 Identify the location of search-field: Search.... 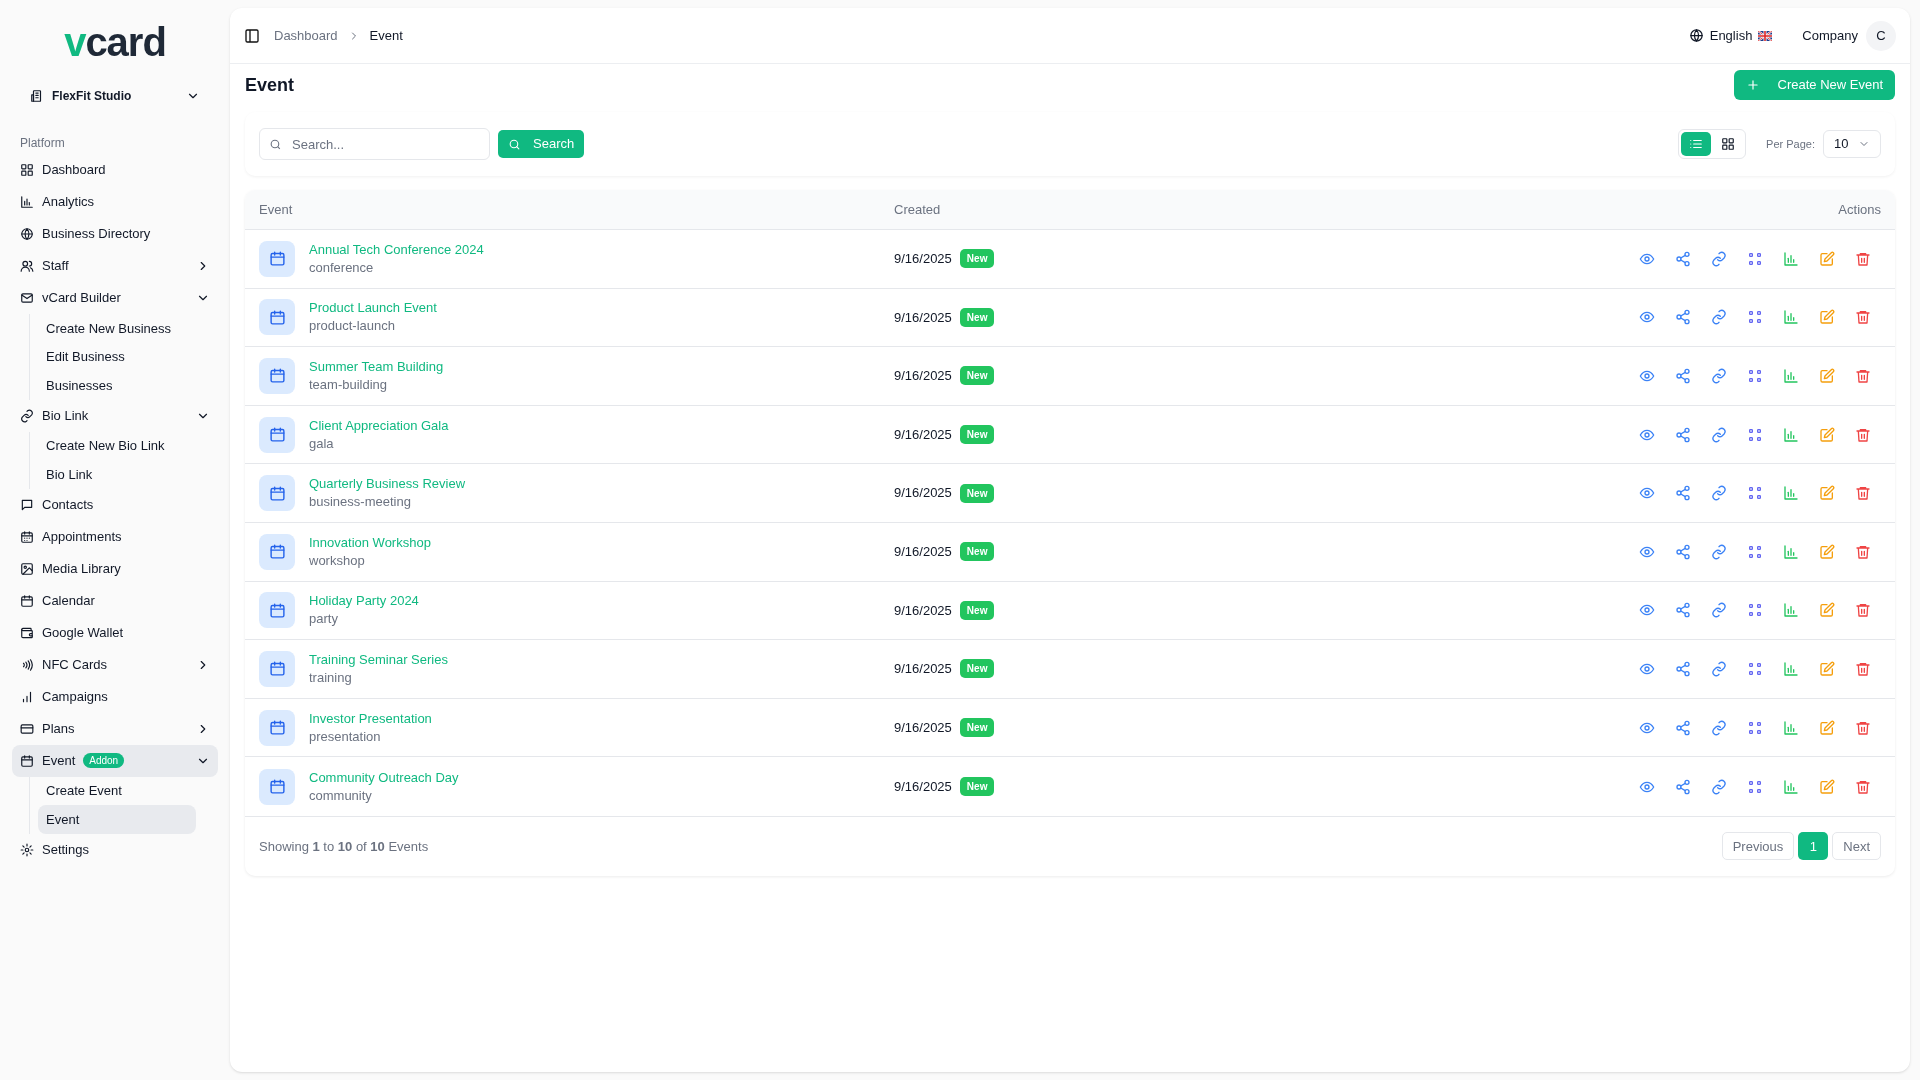
(374, 144).